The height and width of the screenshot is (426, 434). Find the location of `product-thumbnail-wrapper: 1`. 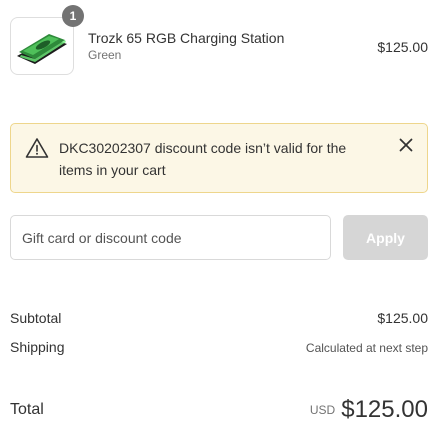

product-thumbnail-wrapper: 1 is located at coordinates (47, 40).